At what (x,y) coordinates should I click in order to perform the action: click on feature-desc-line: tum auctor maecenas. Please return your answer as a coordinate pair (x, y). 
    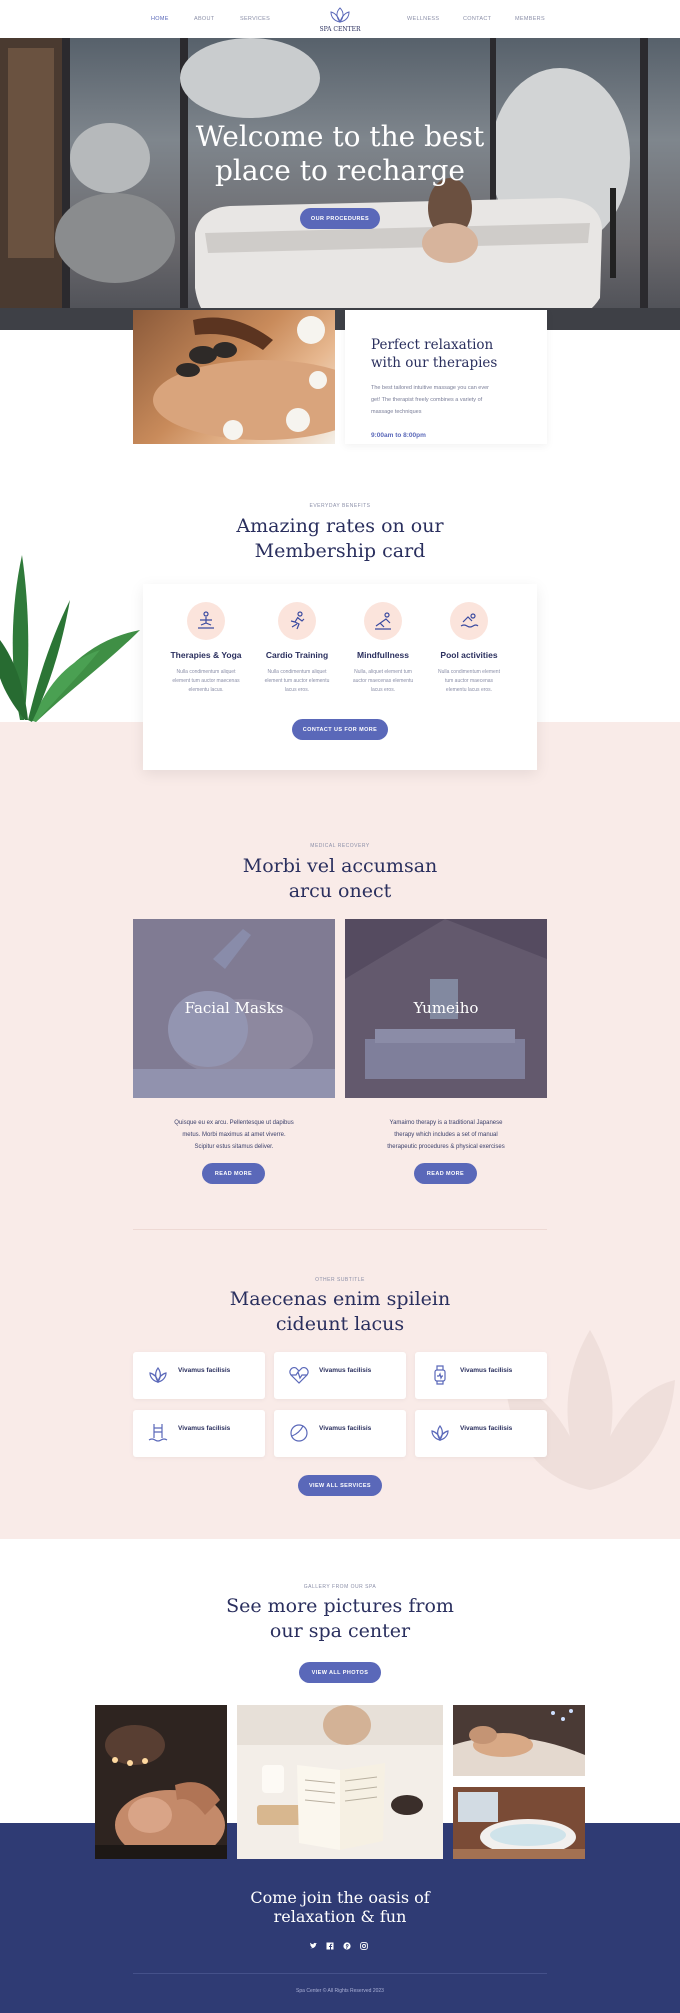
    Looking at the image, I should click on (469, 681).